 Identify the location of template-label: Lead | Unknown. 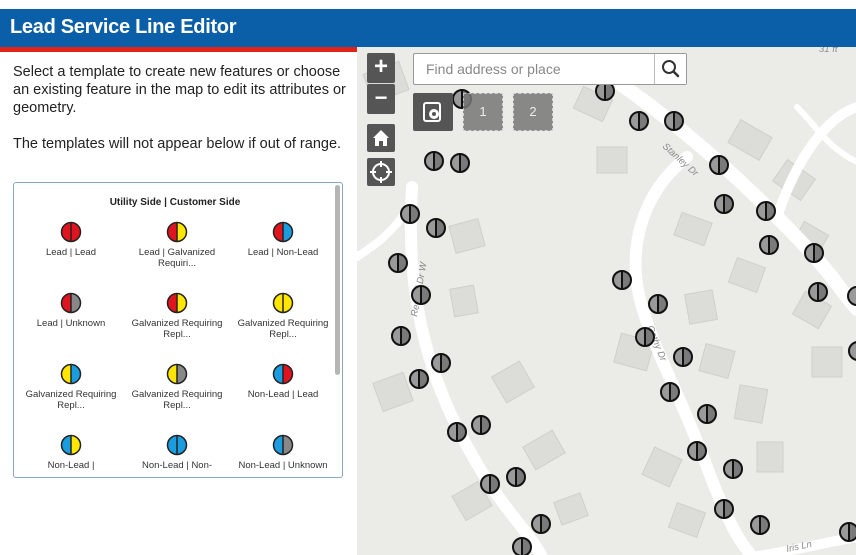
(71, 323).